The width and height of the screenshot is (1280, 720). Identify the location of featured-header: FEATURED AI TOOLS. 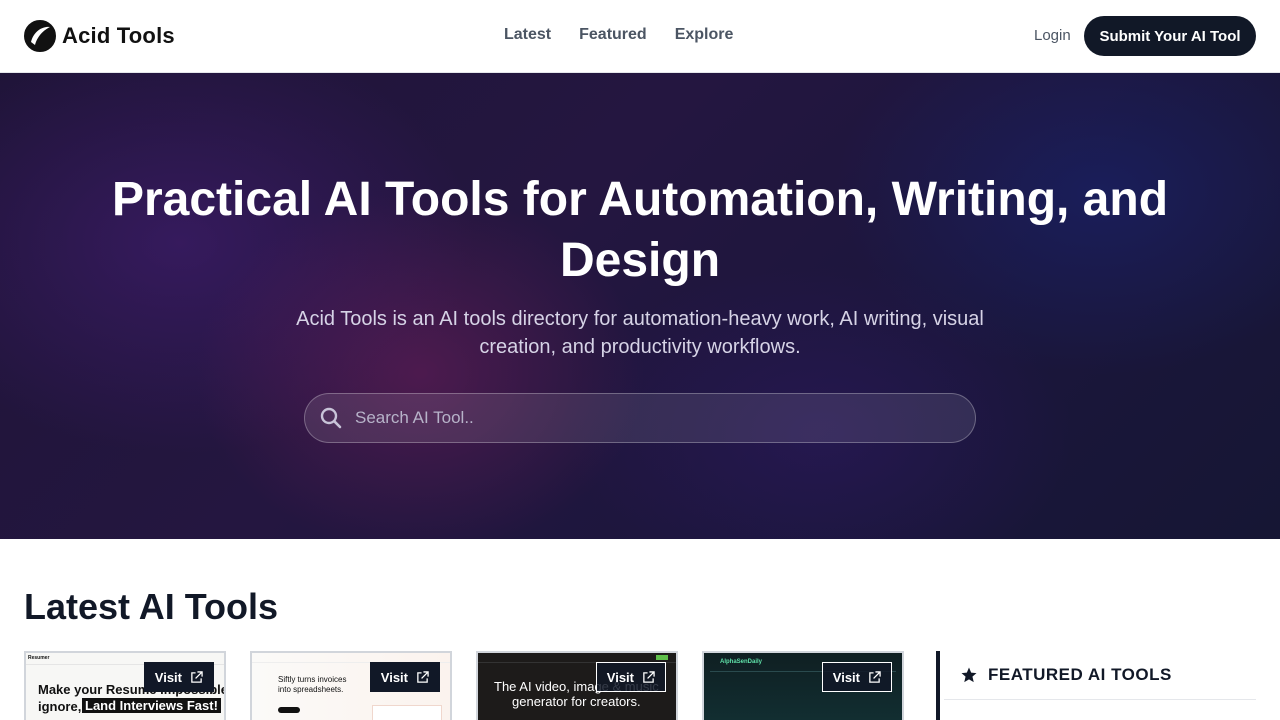
(1066, 675).